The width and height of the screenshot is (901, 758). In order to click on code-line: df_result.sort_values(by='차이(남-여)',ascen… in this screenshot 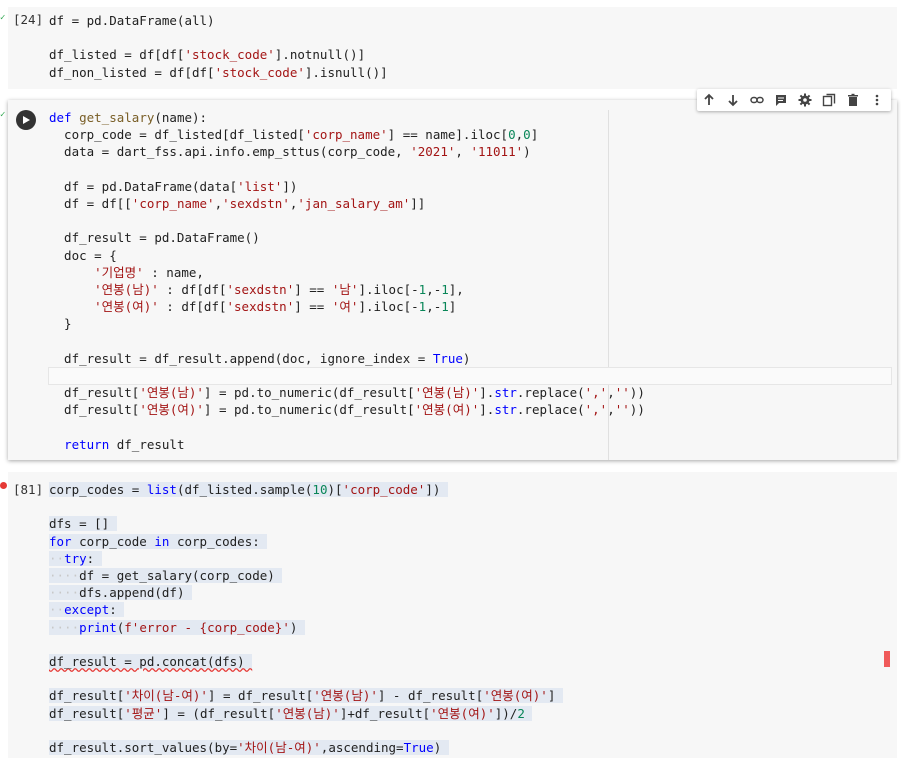, I will do `click(249, 747)`.